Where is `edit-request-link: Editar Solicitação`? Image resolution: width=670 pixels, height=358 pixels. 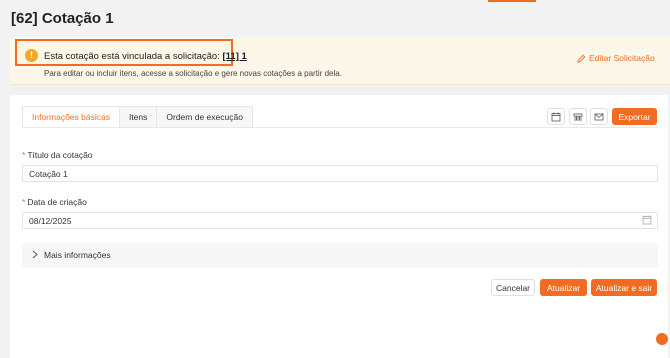 edit-request-link: Editar Solicitação is located at coordinates (616, 58).